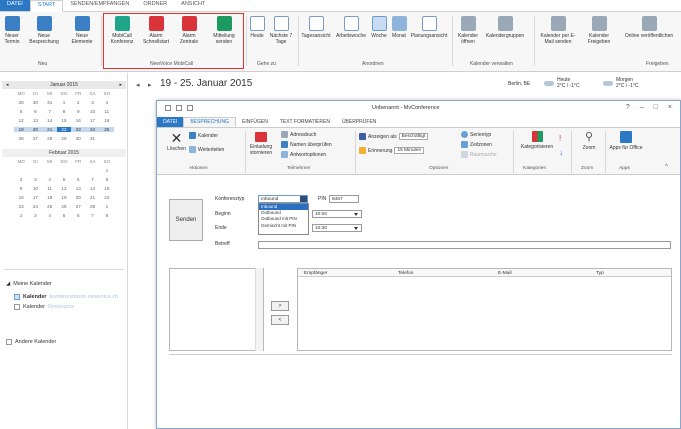 The image size is (681, 429). Describe the element at coordinates (505, 273) in the screenshot. I see `column-email: E-Mail` at that location.